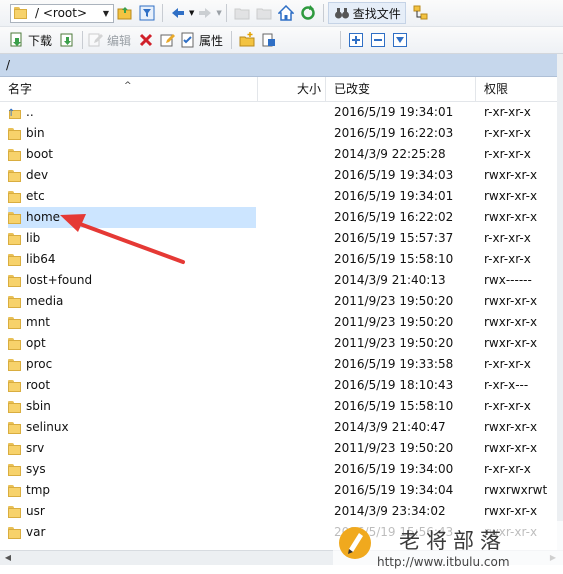 The height and width of the screenshot is (574, 563). I want to click on file-row: tmp 2016/5/19 19:34:04 rwxrwxrwt, so click(278, 490).